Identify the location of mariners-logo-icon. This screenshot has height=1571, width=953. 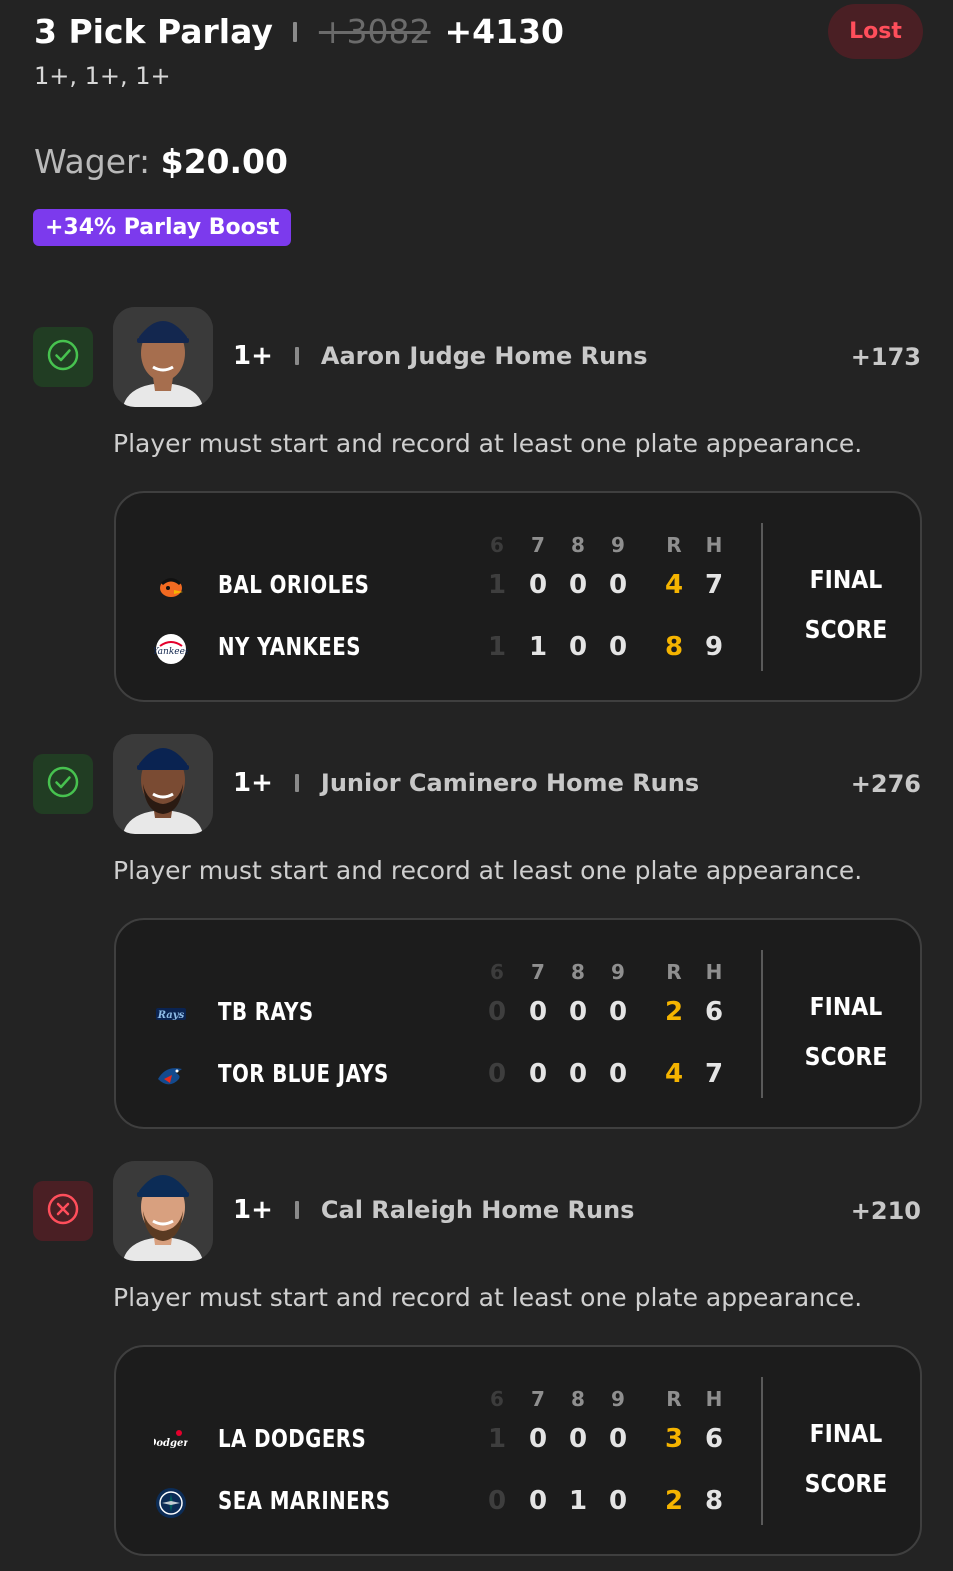
(171, 1503).